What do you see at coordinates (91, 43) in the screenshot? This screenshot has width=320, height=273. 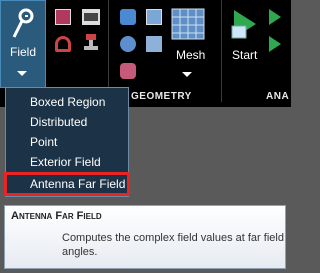 I see `stack-shape-icon` at bounding box center [91, 43].